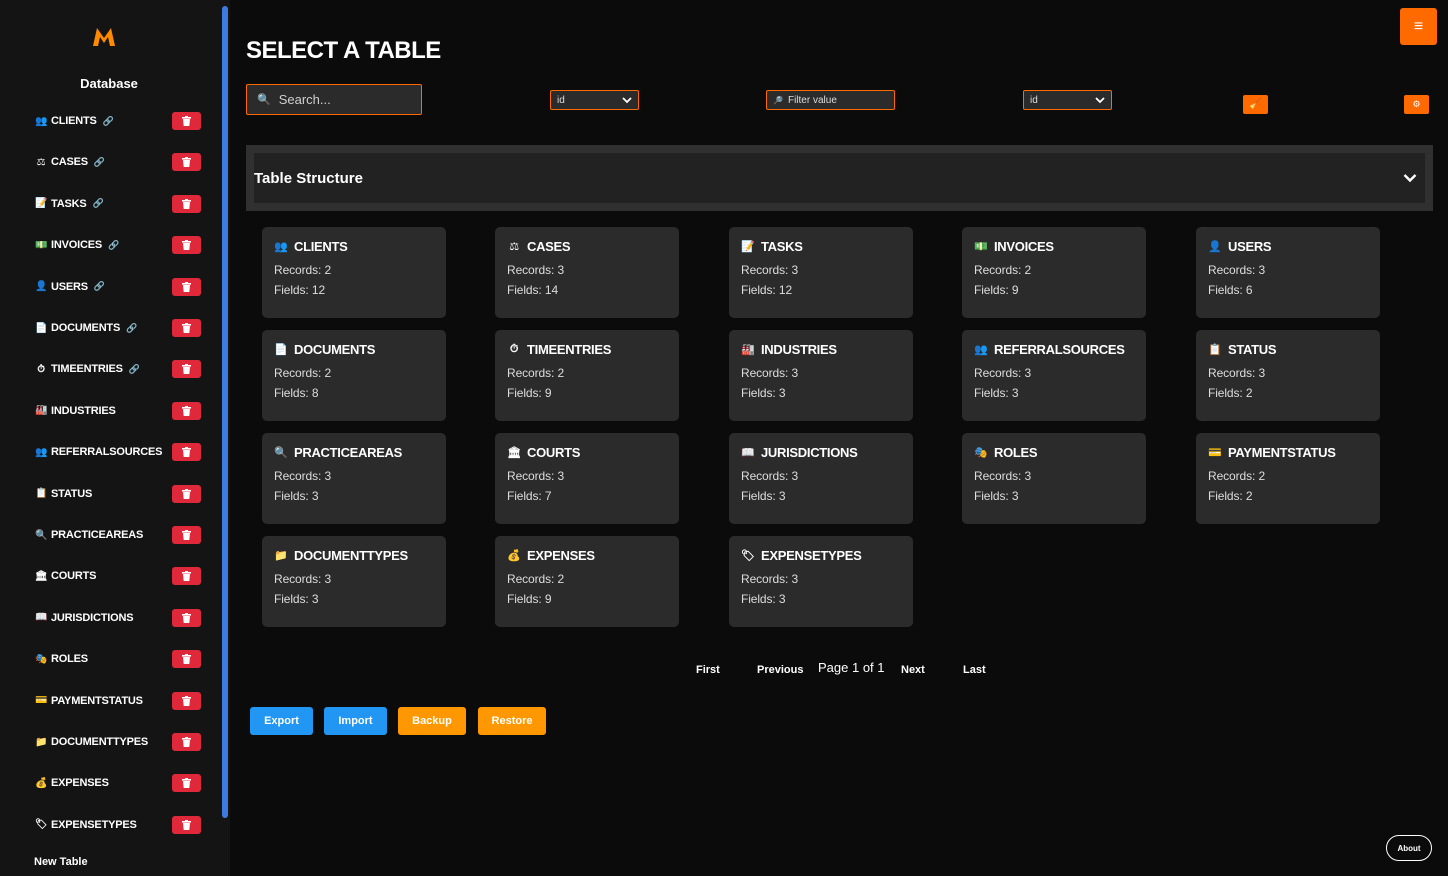  What do you see at coordinates (97, 700) in the screenshot?
I see `sidebar-item-label: PAYMENTSTATUS` at bounding box center [97, 700].